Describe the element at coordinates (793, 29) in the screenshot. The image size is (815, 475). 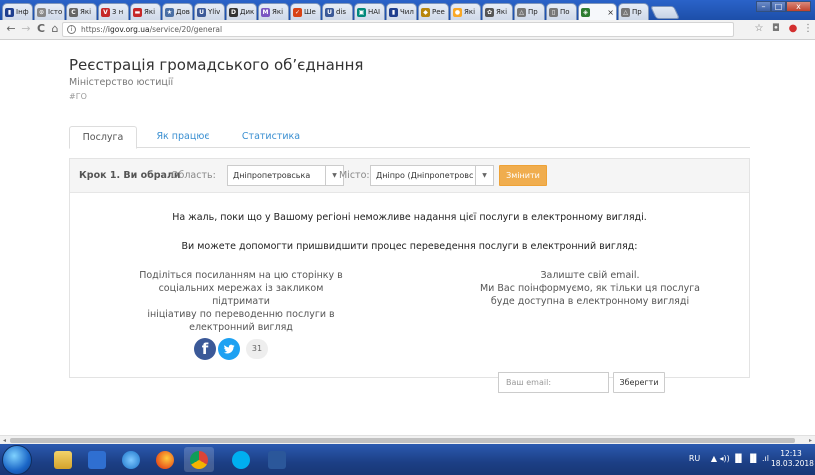
I see `extension-badge-icon: ●` at that location.